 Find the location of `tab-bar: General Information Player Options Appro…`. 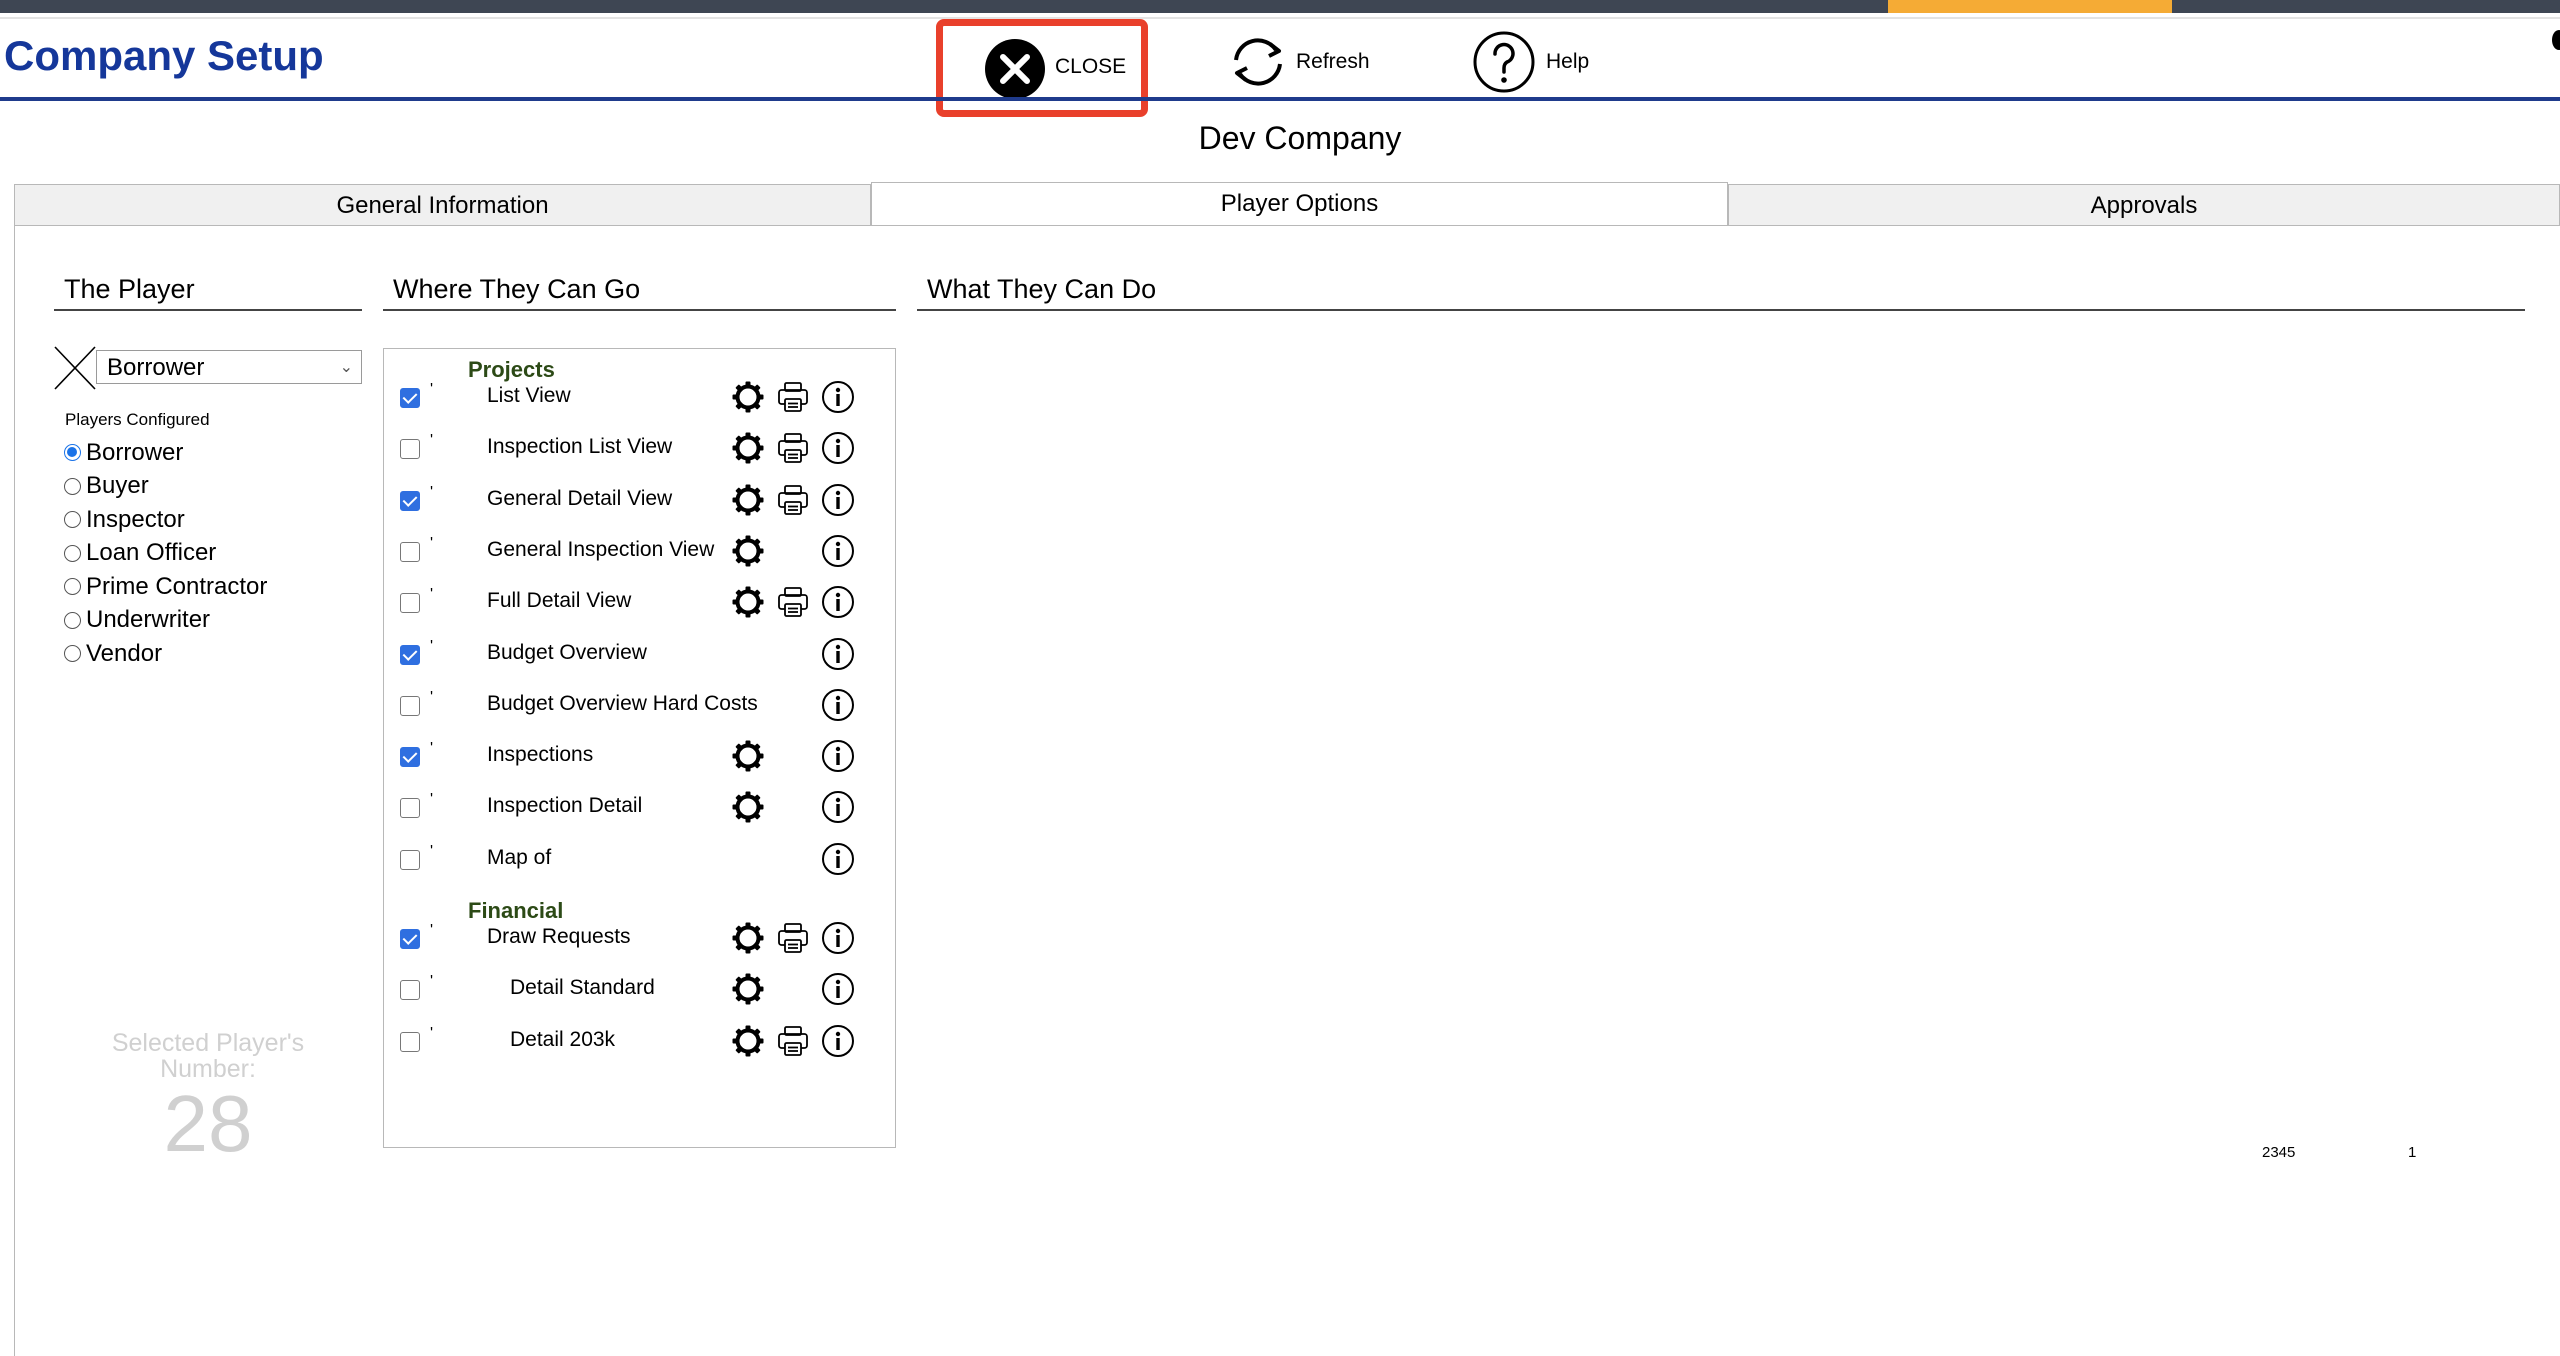

tab-bar: General Information Player Options Appro… is located at coordinates (1287, 204).